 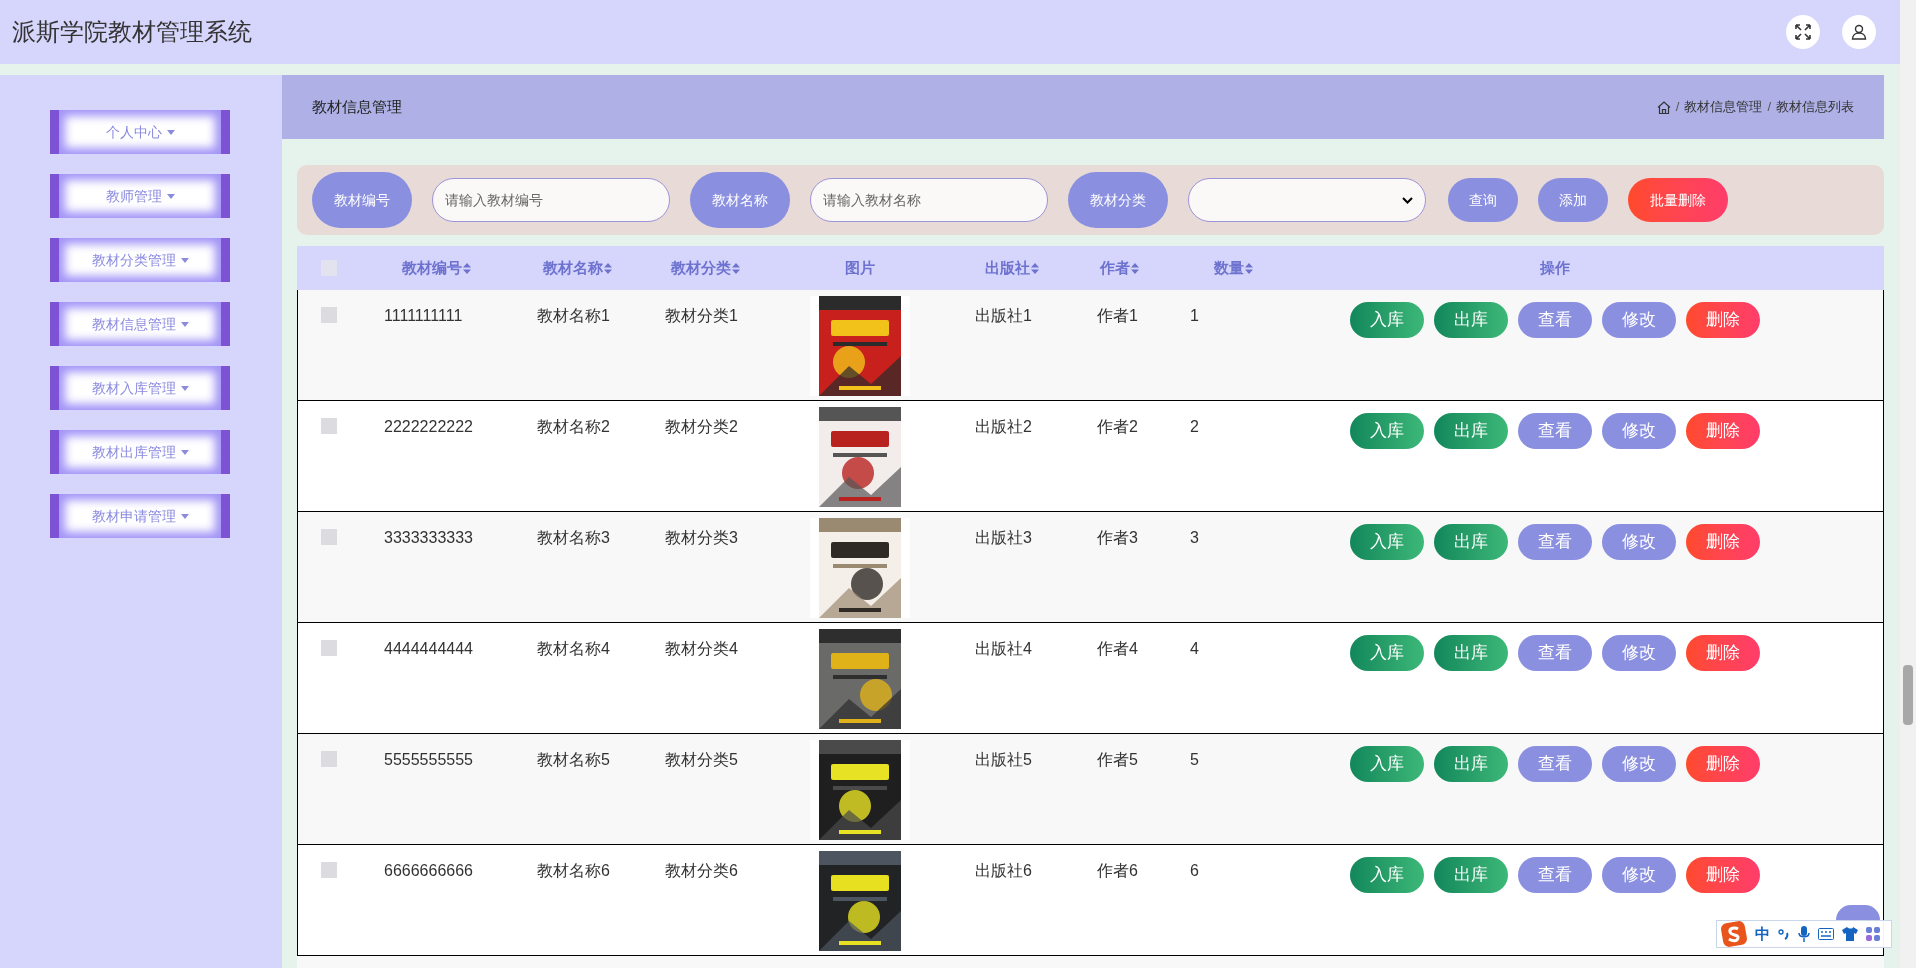 I want to click on field-label: 教材编号, so click(x=362, y=200).